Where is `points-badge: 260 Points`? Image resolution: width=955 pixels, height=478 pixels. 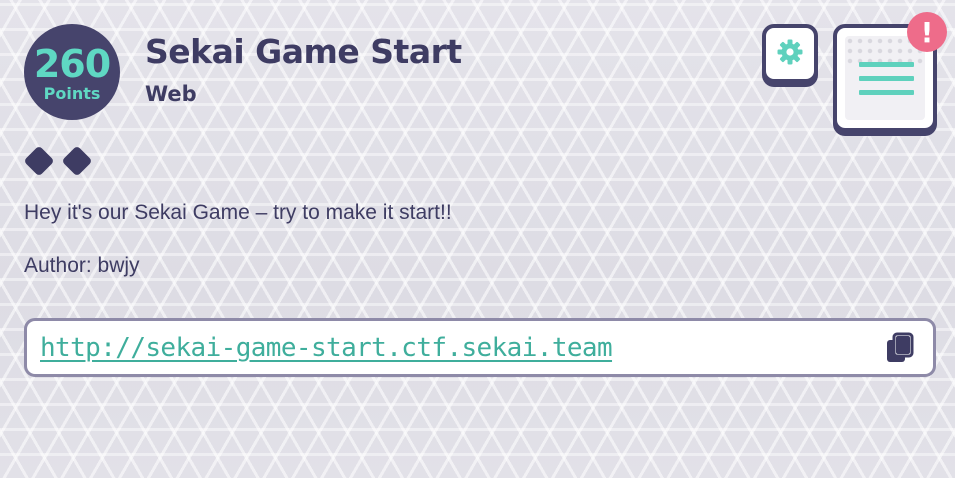 points-badge: 260 Points is located at coordinates (72, 72).